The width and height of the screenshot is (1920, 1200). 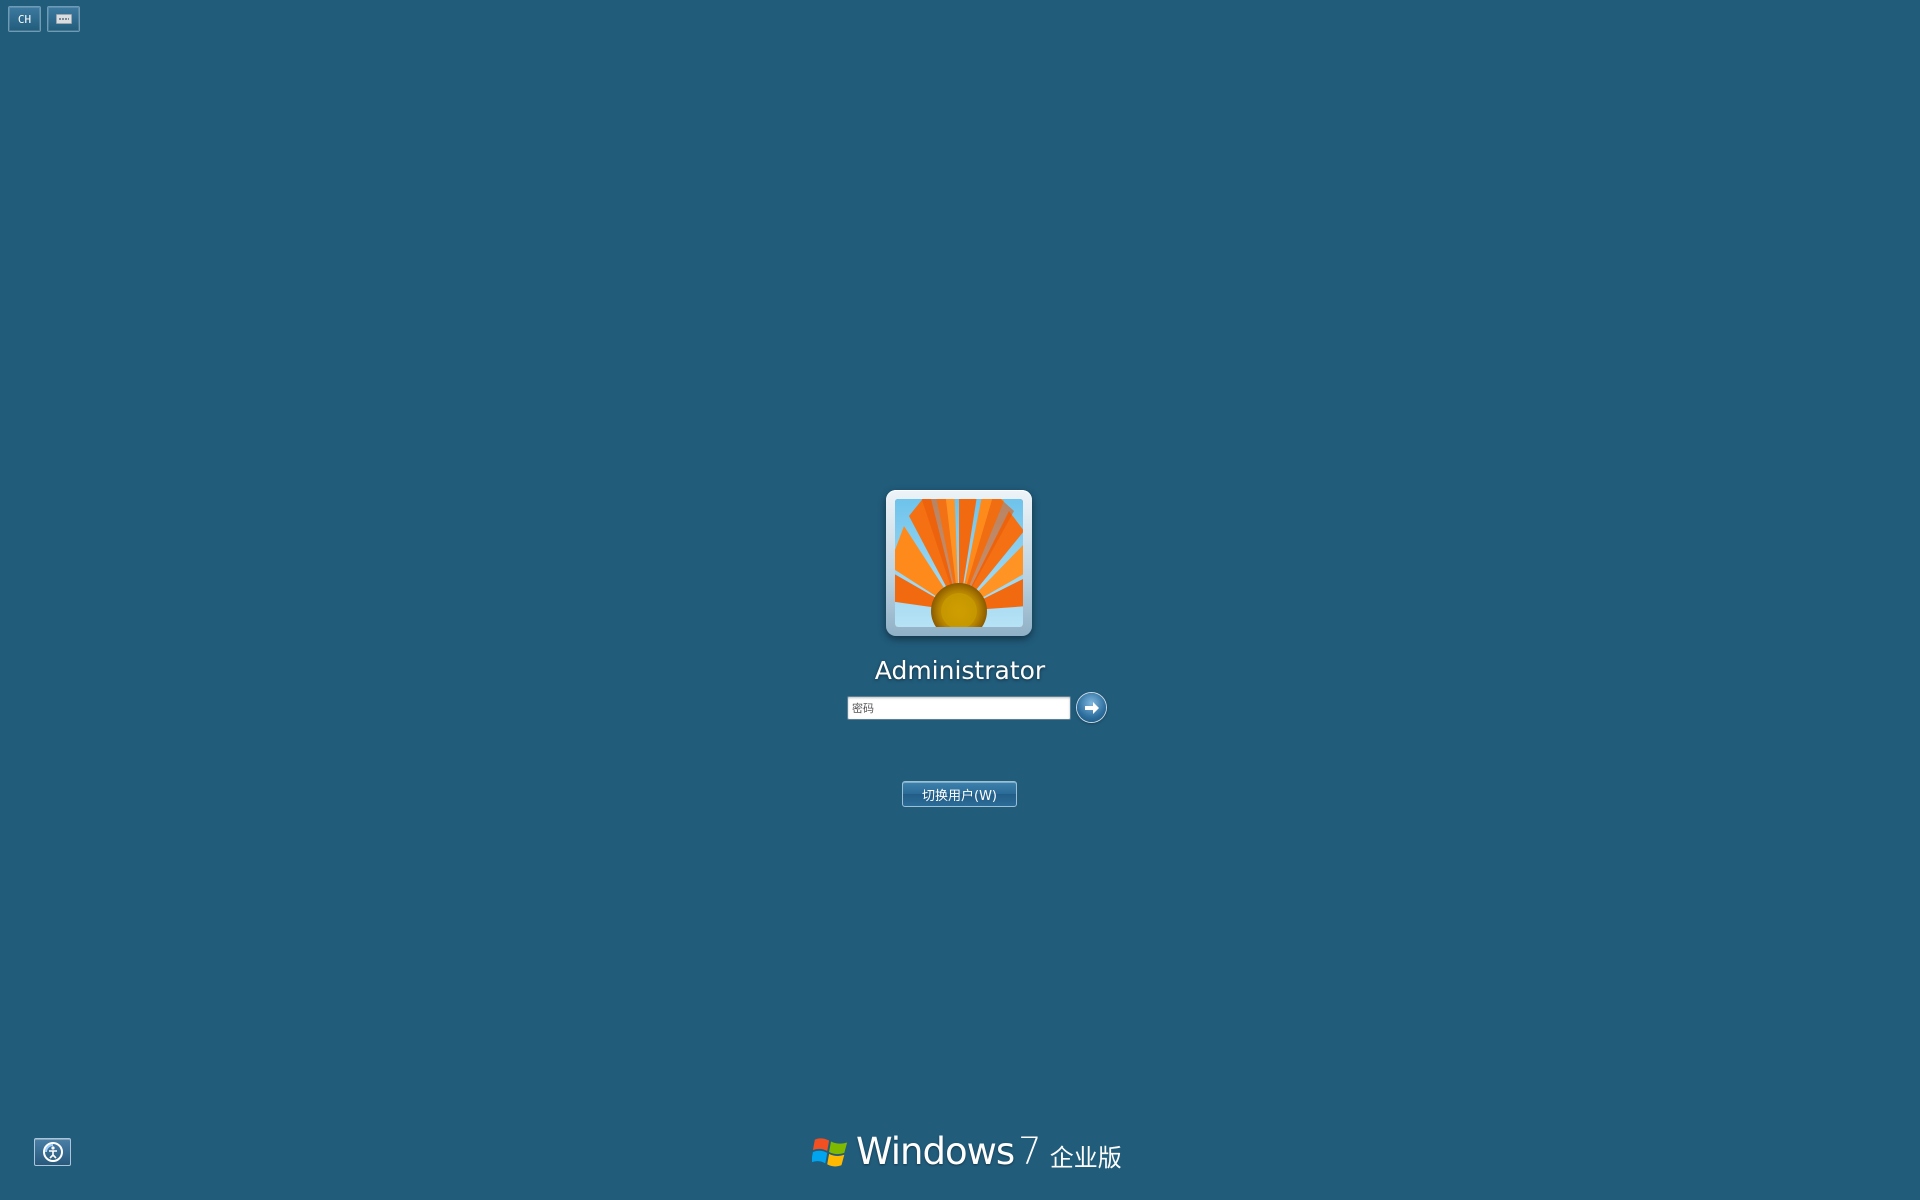 I want to click on user-tile, so click(x=959, y=563).